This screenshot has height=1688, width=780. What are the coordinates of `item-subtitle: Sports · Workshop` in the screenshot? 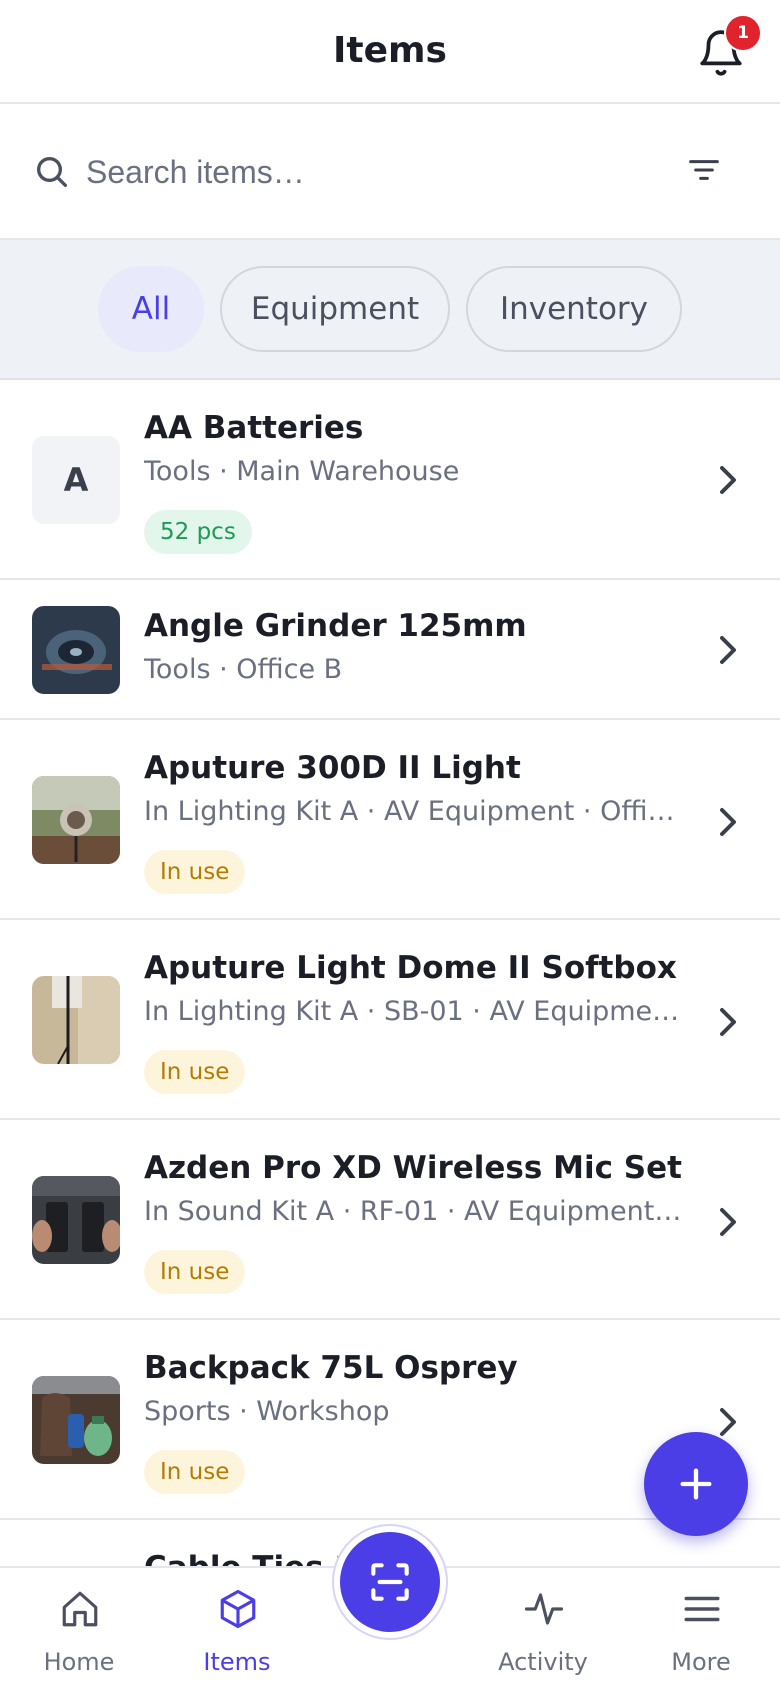 It's located at (267, 1411).